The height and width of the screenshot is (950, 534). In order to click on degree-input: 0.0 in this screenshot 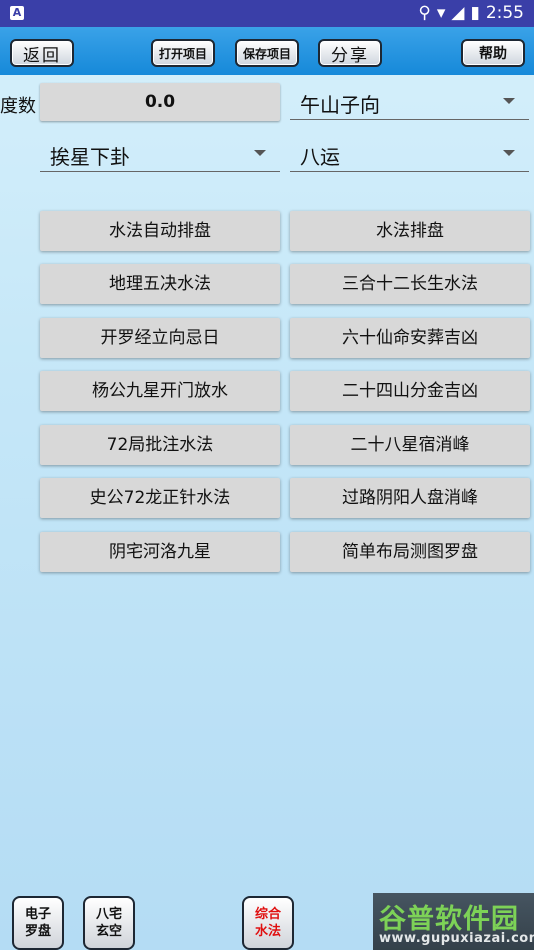, I will do `click(160, 102)`.